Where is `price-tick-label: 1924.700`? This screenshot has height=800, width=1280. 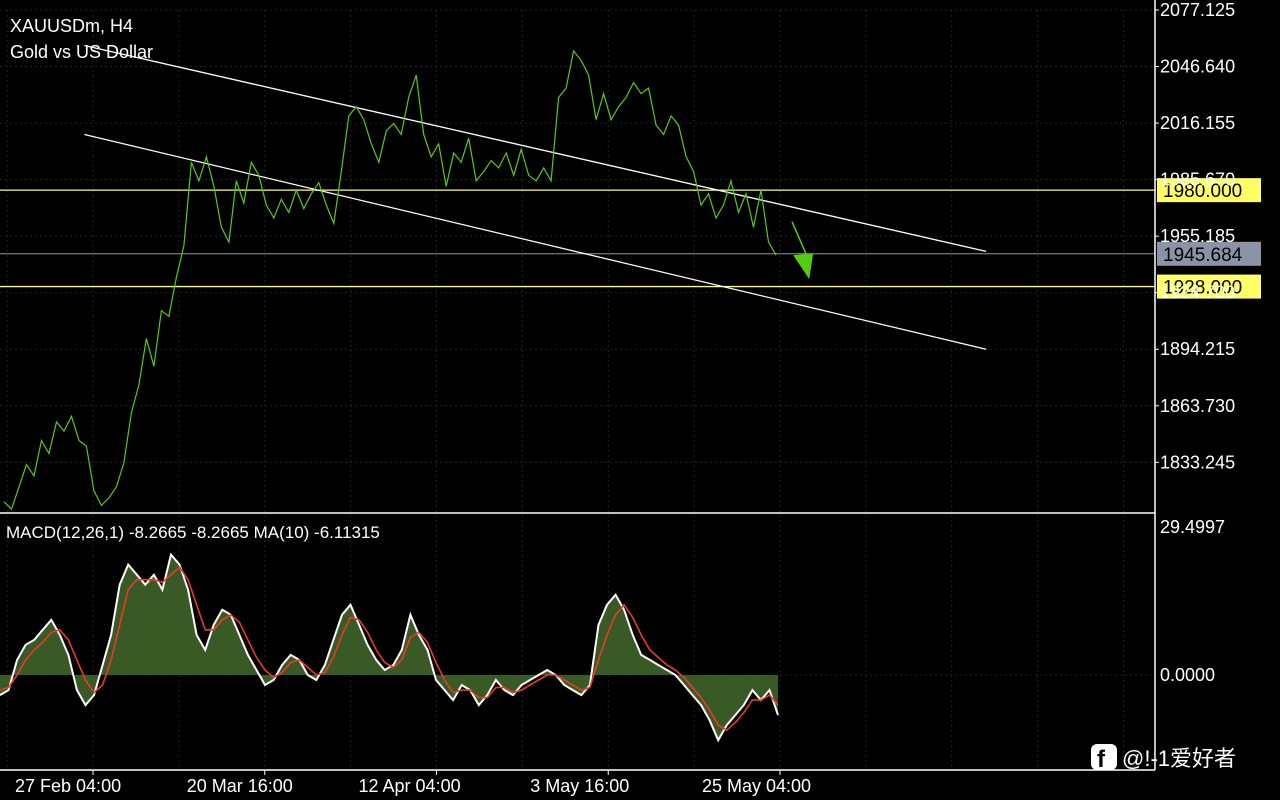
price-tick-label: 1924.700 is located at coordinates (1197, 293).